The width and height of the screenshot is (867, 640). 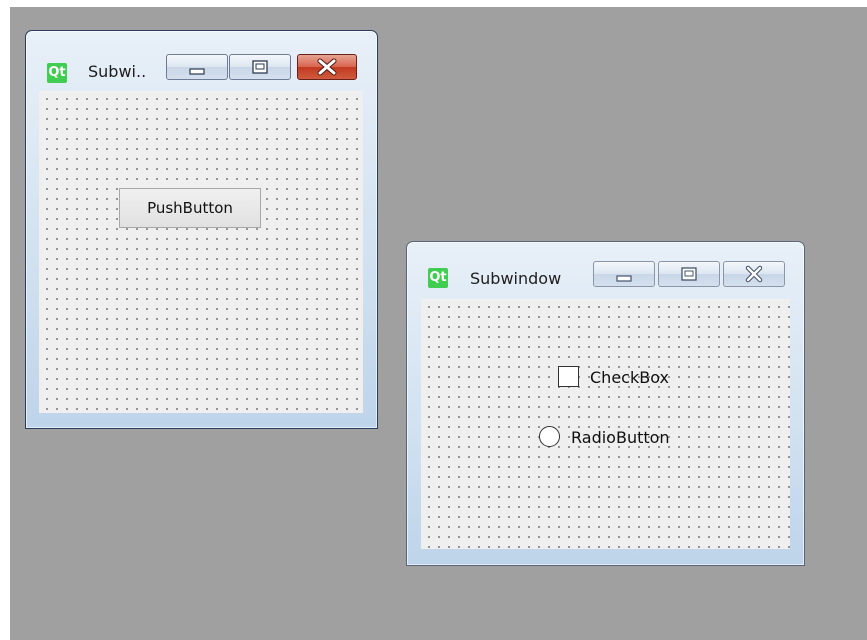 What do you see at coordinates (624, 274) in the screenshot?
I see `subwindow-2-minimize-button` at bounding box center [624, 274].